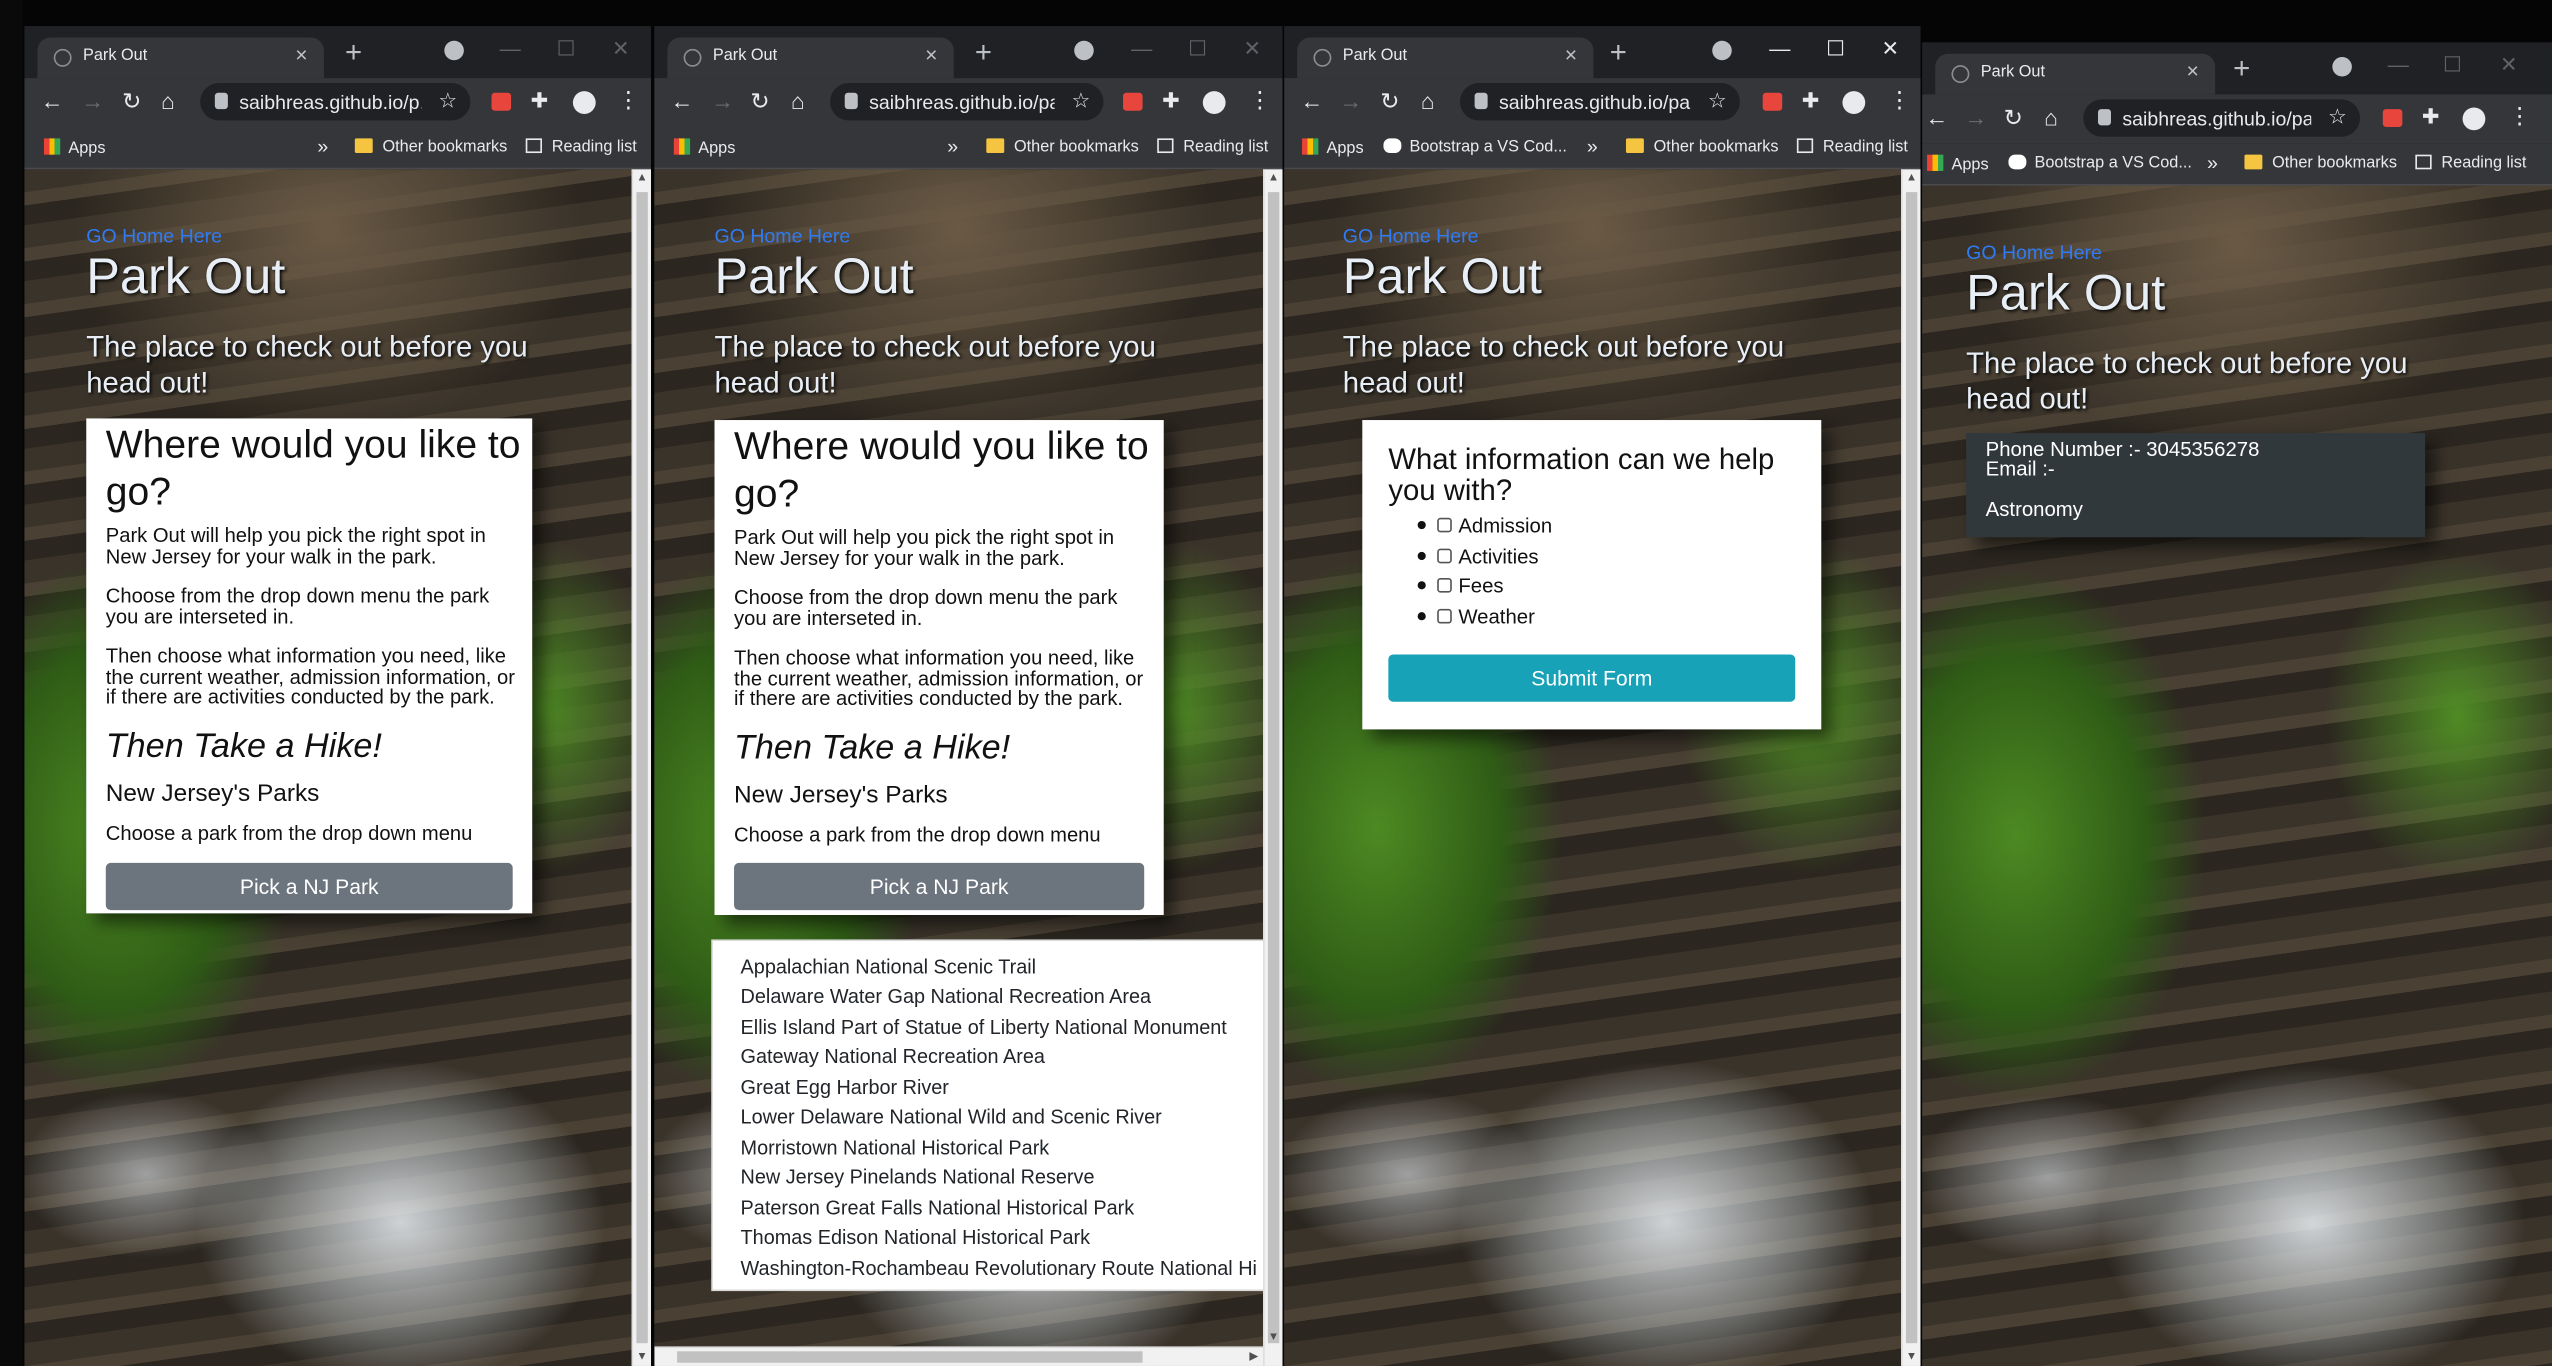 This screenshot has height=1366, width=2552. Describe the element at coordinates (335, 102) in the screenshot. I see `address-bar: l saibhreas.github.io/p... ☆` at that location.